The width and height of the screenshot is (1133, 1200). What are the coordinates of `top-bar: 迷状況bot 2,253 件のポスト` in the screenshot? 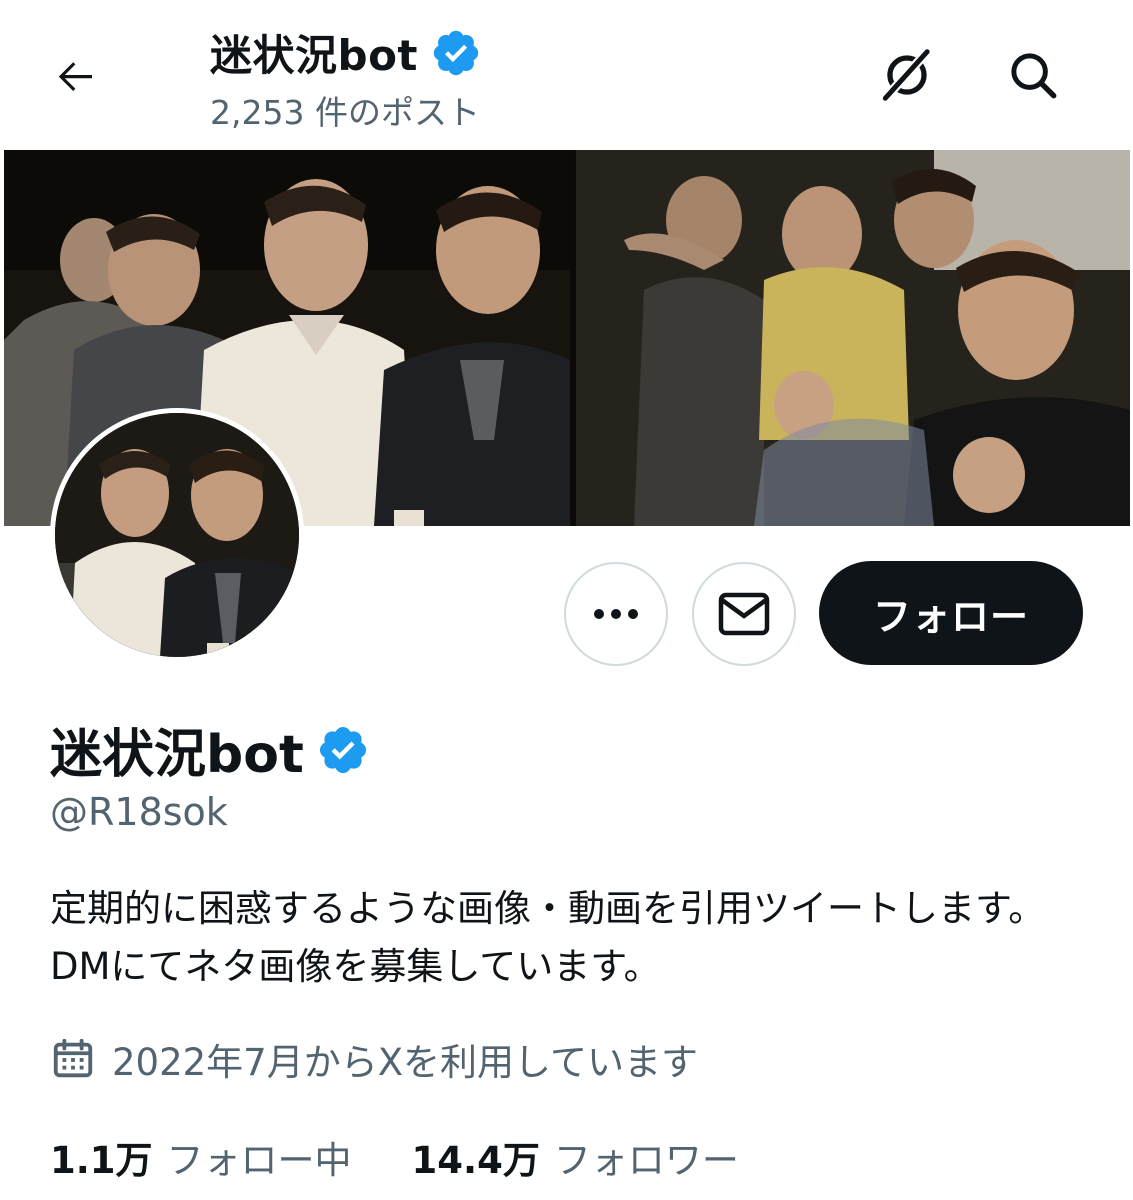 It's located at (566, 75).